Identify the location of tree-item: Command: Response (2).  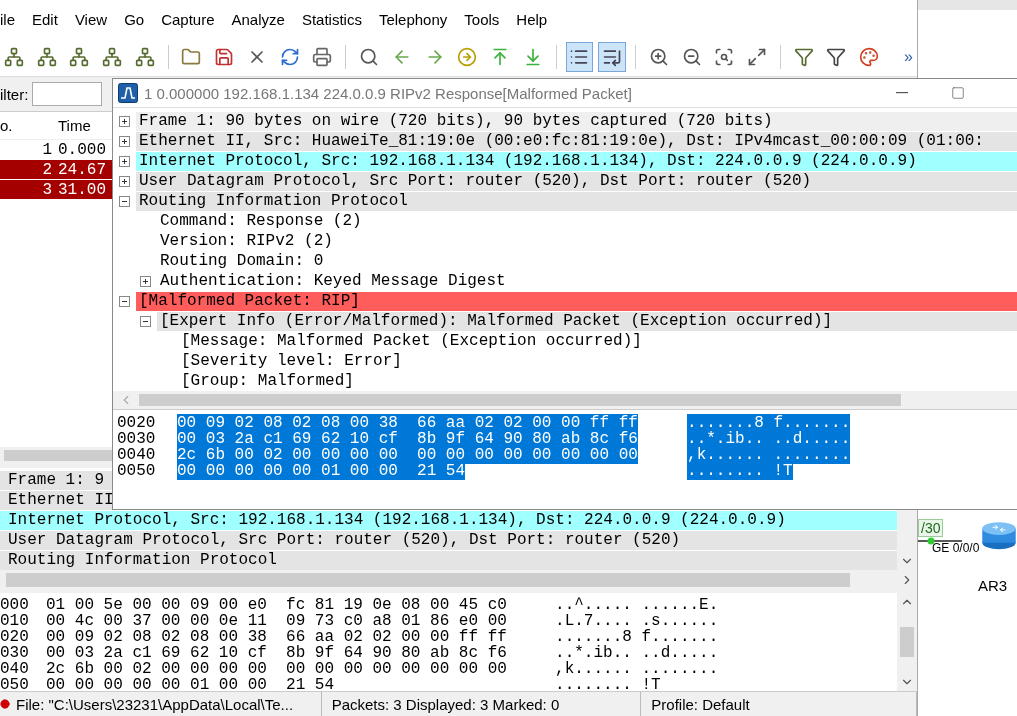
(259, 221).